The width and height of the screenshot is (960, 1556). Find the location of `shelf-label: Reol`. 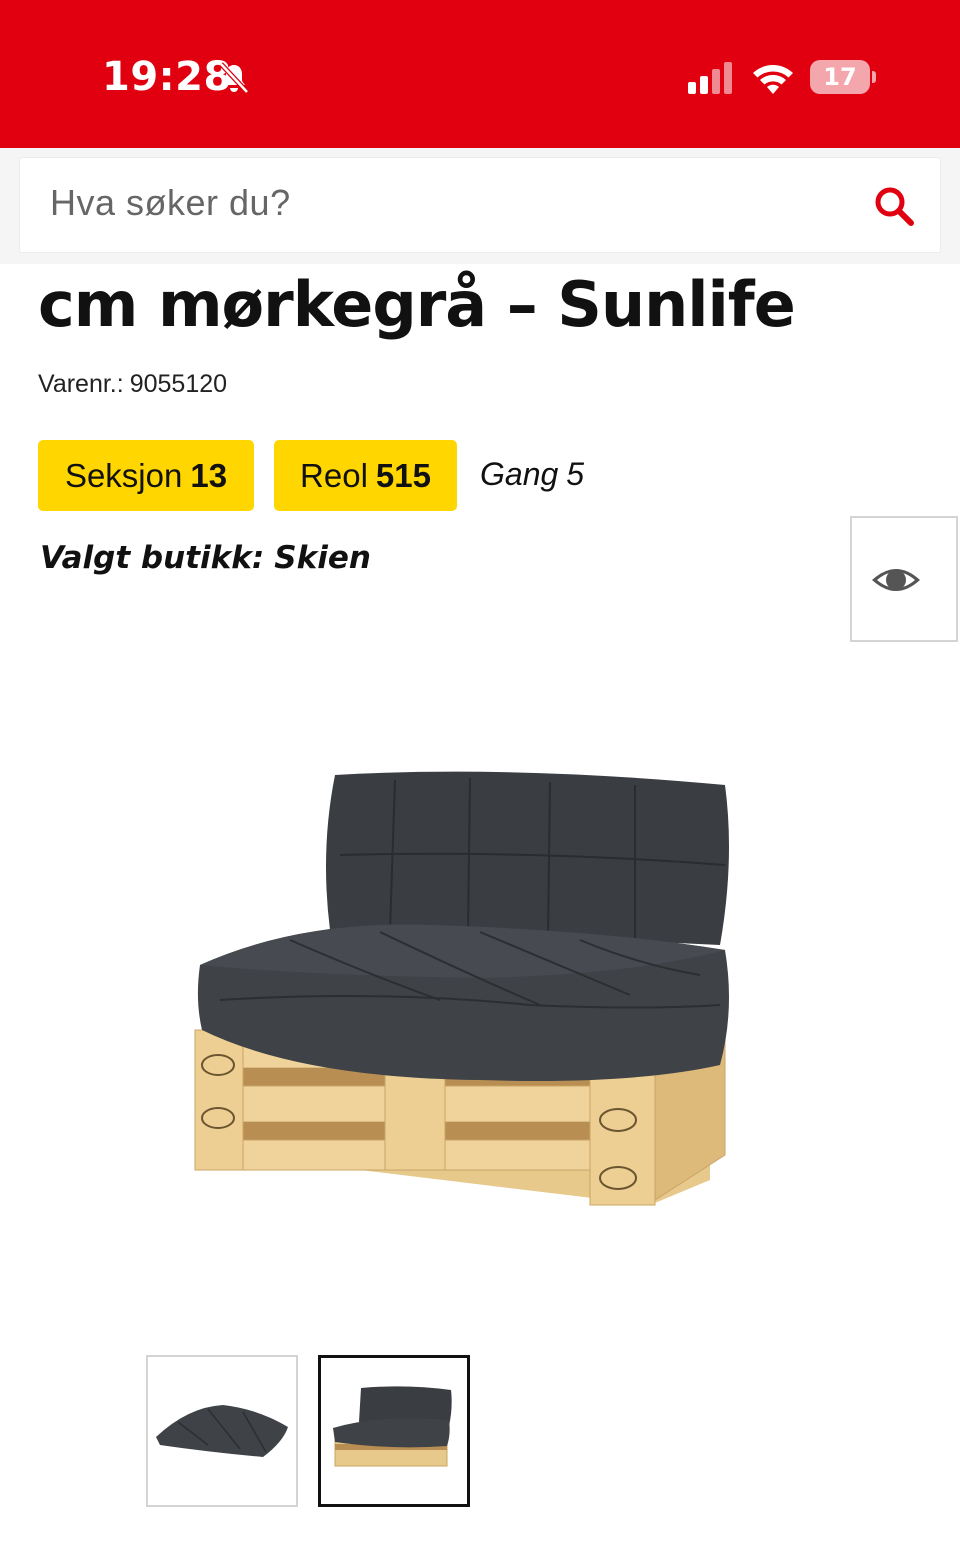

shelf-label: Reol is located at coordinates (334, 475).